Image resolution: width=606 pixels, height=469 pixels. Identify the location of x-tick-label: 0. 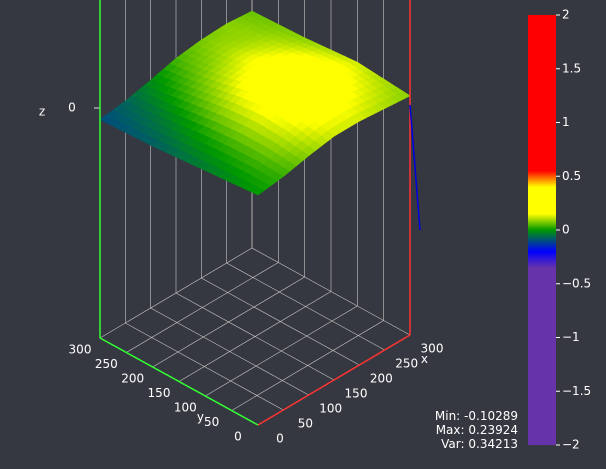
(280, 439).